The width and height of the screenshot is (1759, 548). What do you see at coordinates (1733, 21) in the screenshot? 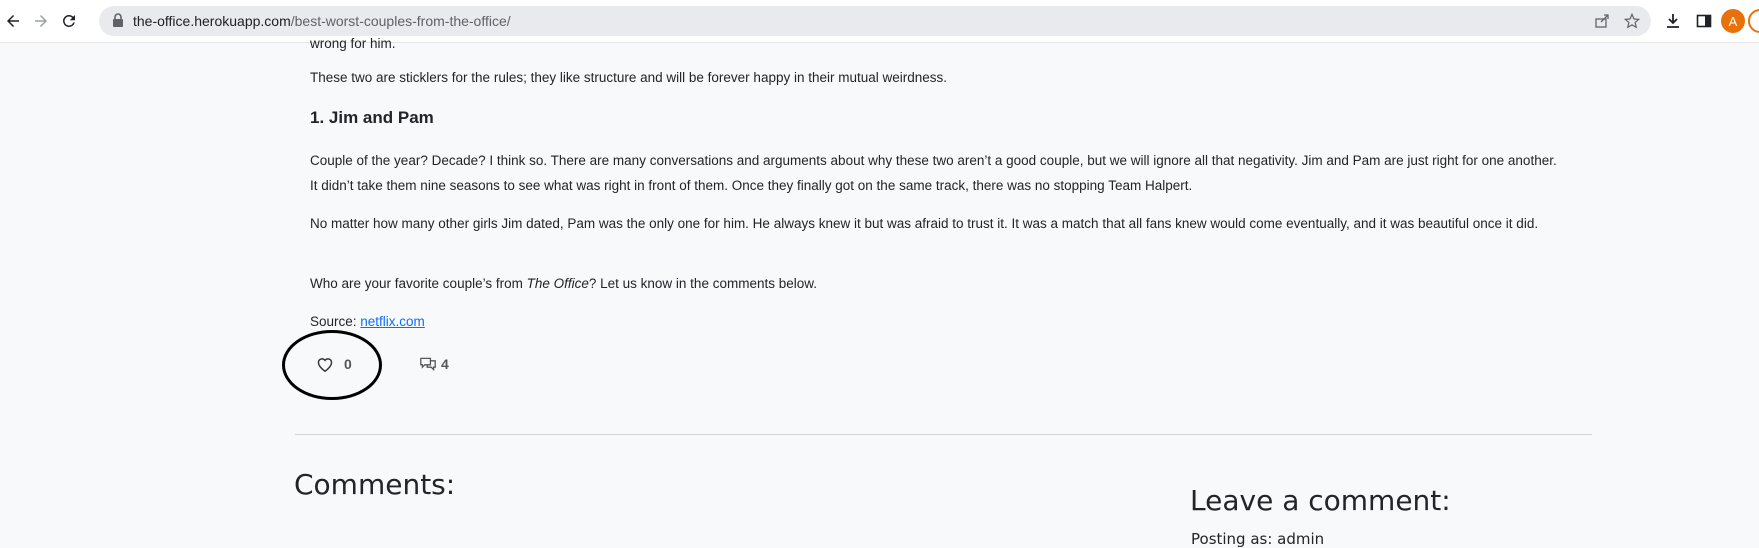
I see `profile-avatar: A` at bounding box center [1733, 21].